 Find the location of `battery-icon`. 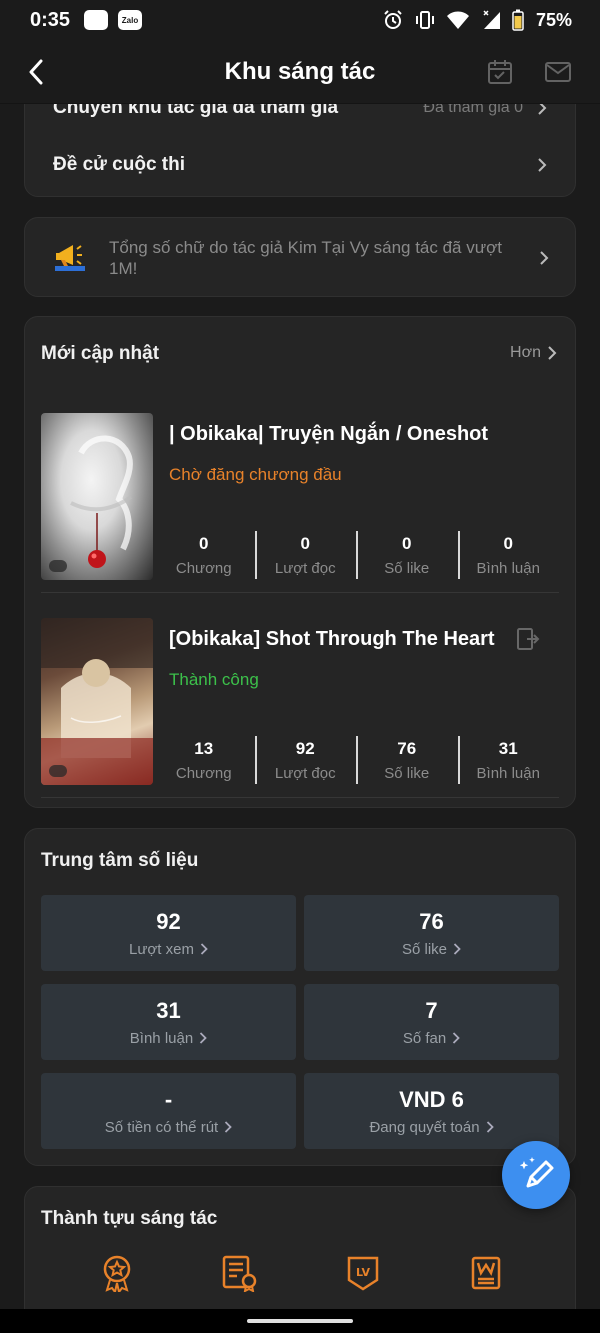

battery-icon is located at coordinates (518, 20).